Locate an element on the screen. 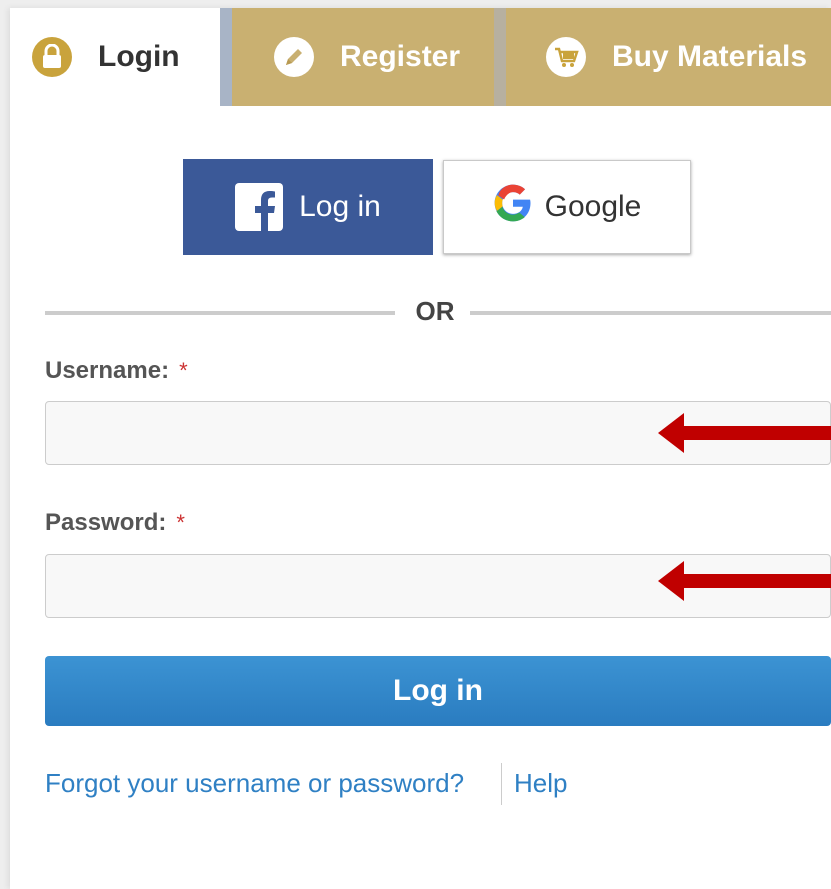 The image size is (831, 889). tab-register: Register is located at coordinates (357, 57).